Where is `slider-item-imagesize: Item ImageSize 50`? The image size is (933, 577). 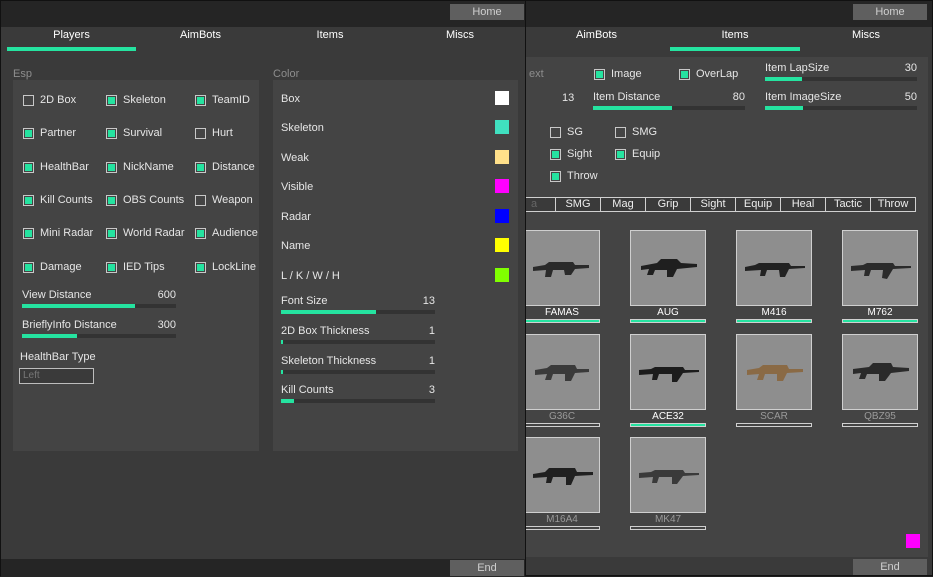 slider-item-imagesize: Item ImageSize 50 is located at coordinates (841, 101).